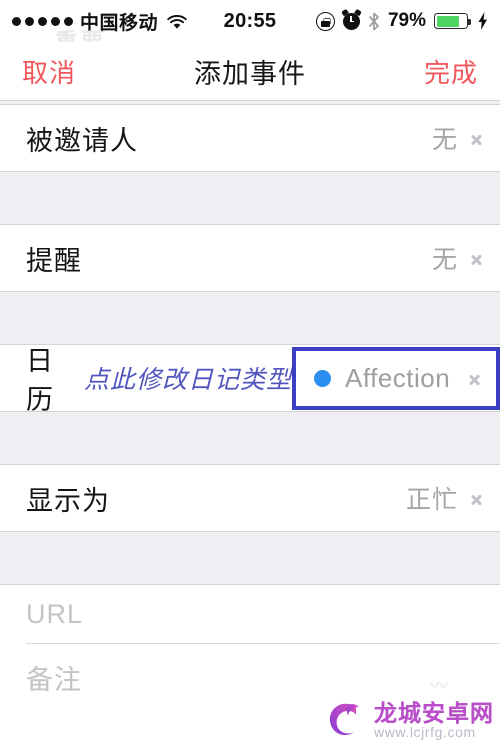  Describe the element at coordinates (55, 613) in the screenshot. I see `url-placeholder: URL` at that location.